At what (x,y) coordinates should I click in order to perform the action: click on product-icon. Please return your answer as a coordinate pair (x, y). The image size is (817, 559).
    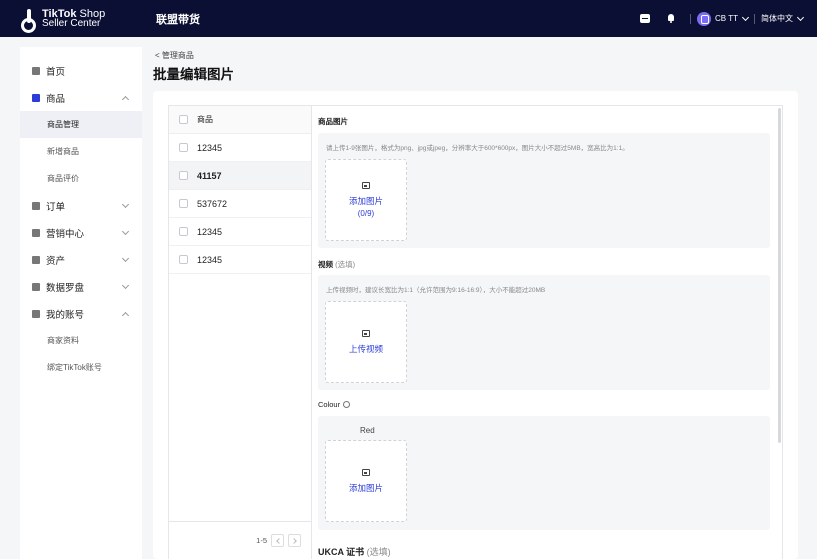
    Looking at the image, I should click on (36, 97).